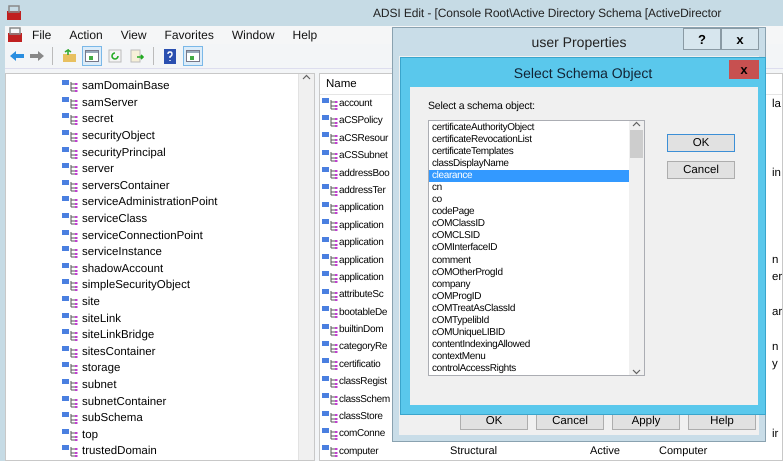  What do you see at coordinates (361, 330) in the screenshot?
I see `list-item: builtinDom` at bounding box center [361, 330].